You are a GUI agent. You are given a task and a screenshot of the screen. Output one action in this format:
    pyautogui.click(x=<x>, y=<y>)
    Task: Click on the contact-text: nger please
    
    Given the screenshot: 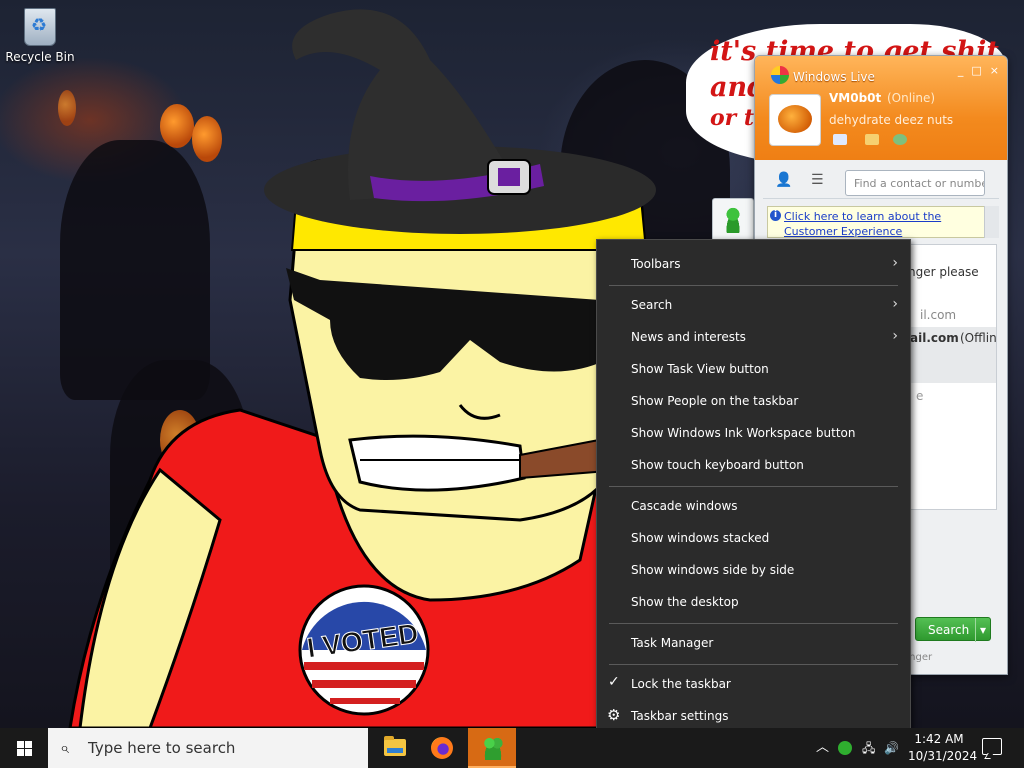 What is the action you would take?
    pyautogui.click(x=943, y=272)
    